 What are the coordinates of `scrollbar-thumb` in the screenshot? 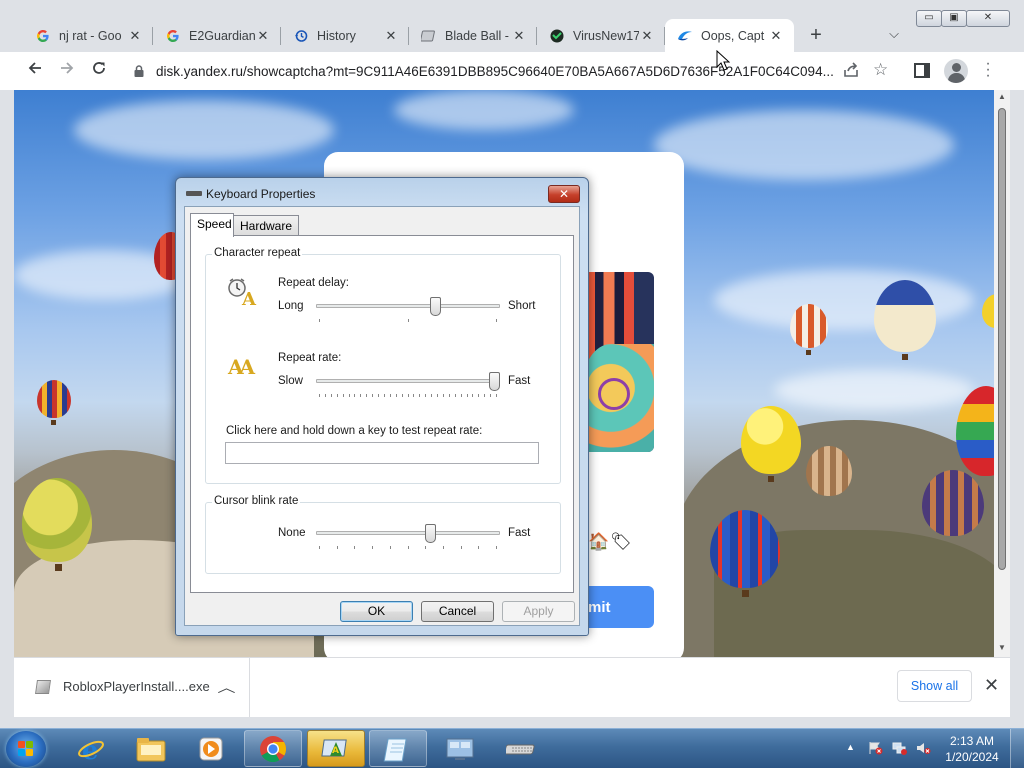 It's located at (1002, 339).